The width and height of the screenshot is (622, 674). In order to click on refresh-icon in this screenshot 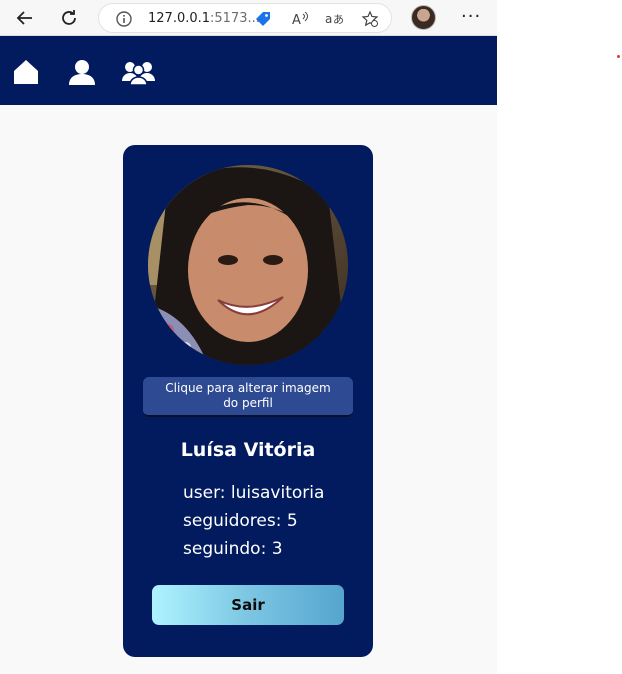, I will do `click(69, 18)`.